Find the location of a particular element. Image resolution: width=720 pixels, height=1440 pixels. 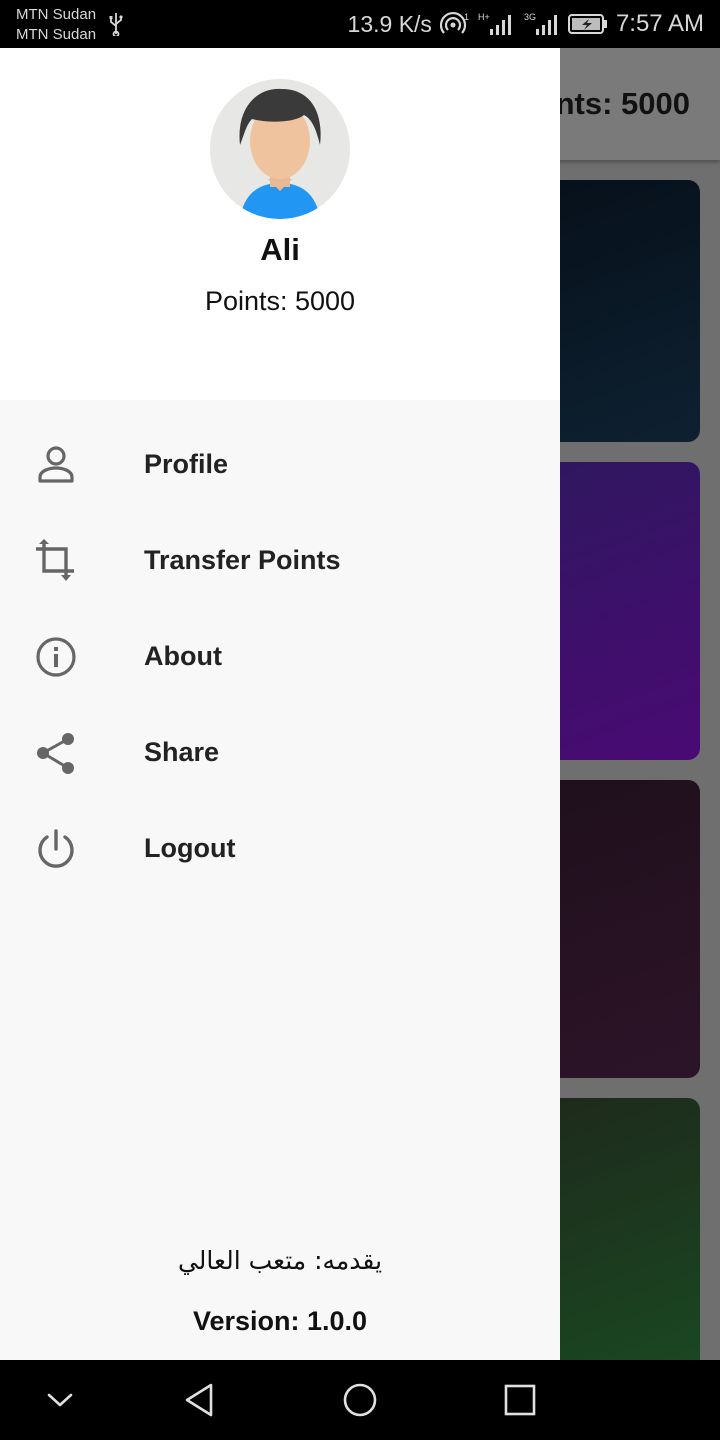

carrier-info: MTN Sudan MTN Sudan is located at coordinates (56, 25).